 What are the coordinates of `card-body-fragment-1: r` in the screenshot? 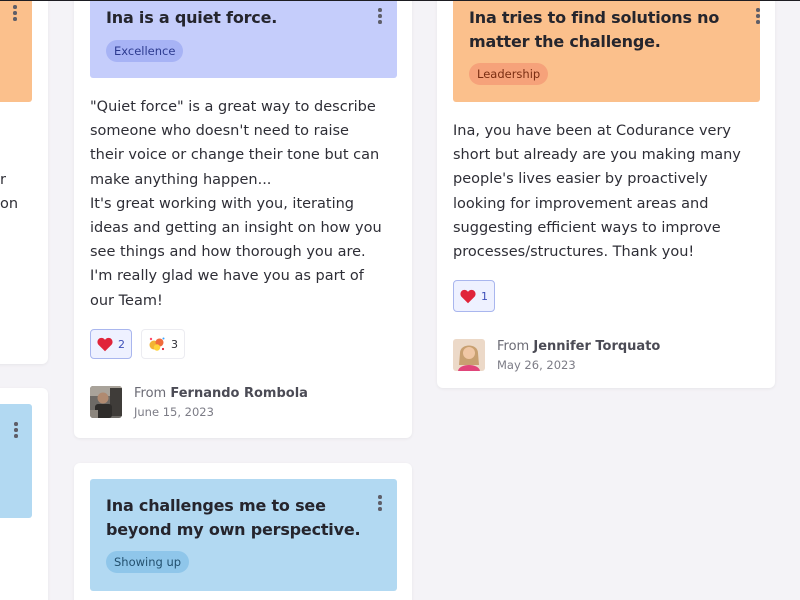 It's located at (3, 180).